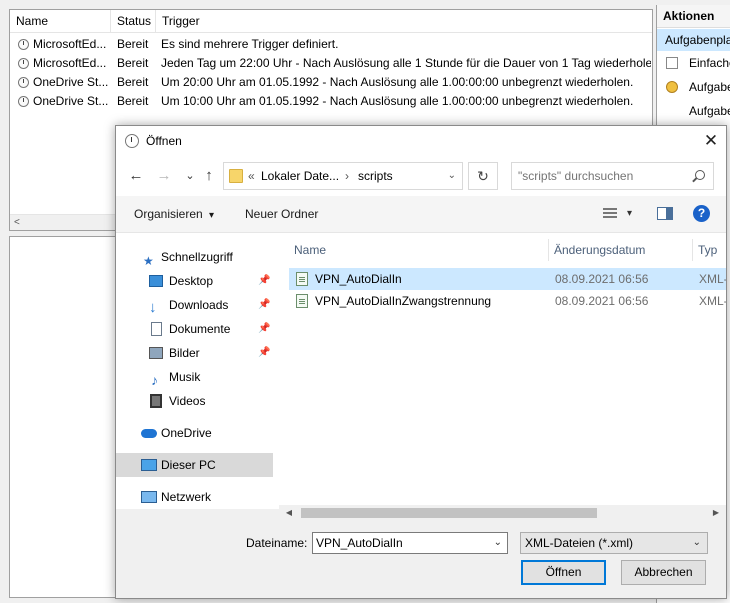 This screenshot has height=603, width=730. What do you see at coordinates (156, 353) in the screenshot?
I see `pictures-icon` at bounding box center [156, 353].